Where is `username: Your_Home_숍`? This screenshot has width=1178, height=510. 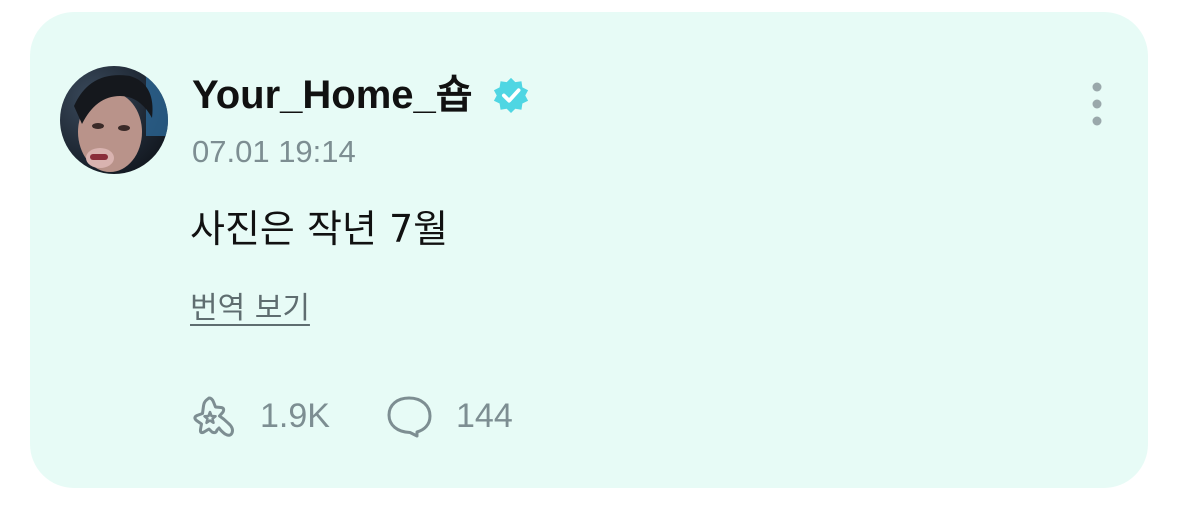
username: Your_Home_숍 is located at coordinates (332, 95).